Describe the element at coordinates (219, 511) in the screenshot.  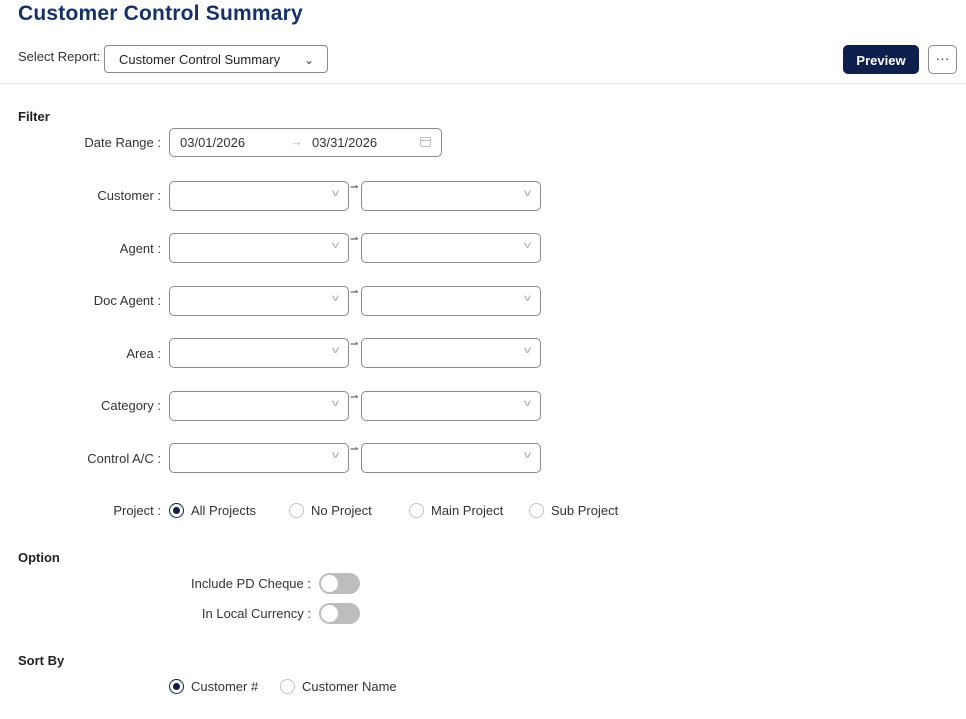
I see `project-radio-all: All Projects` at that location.